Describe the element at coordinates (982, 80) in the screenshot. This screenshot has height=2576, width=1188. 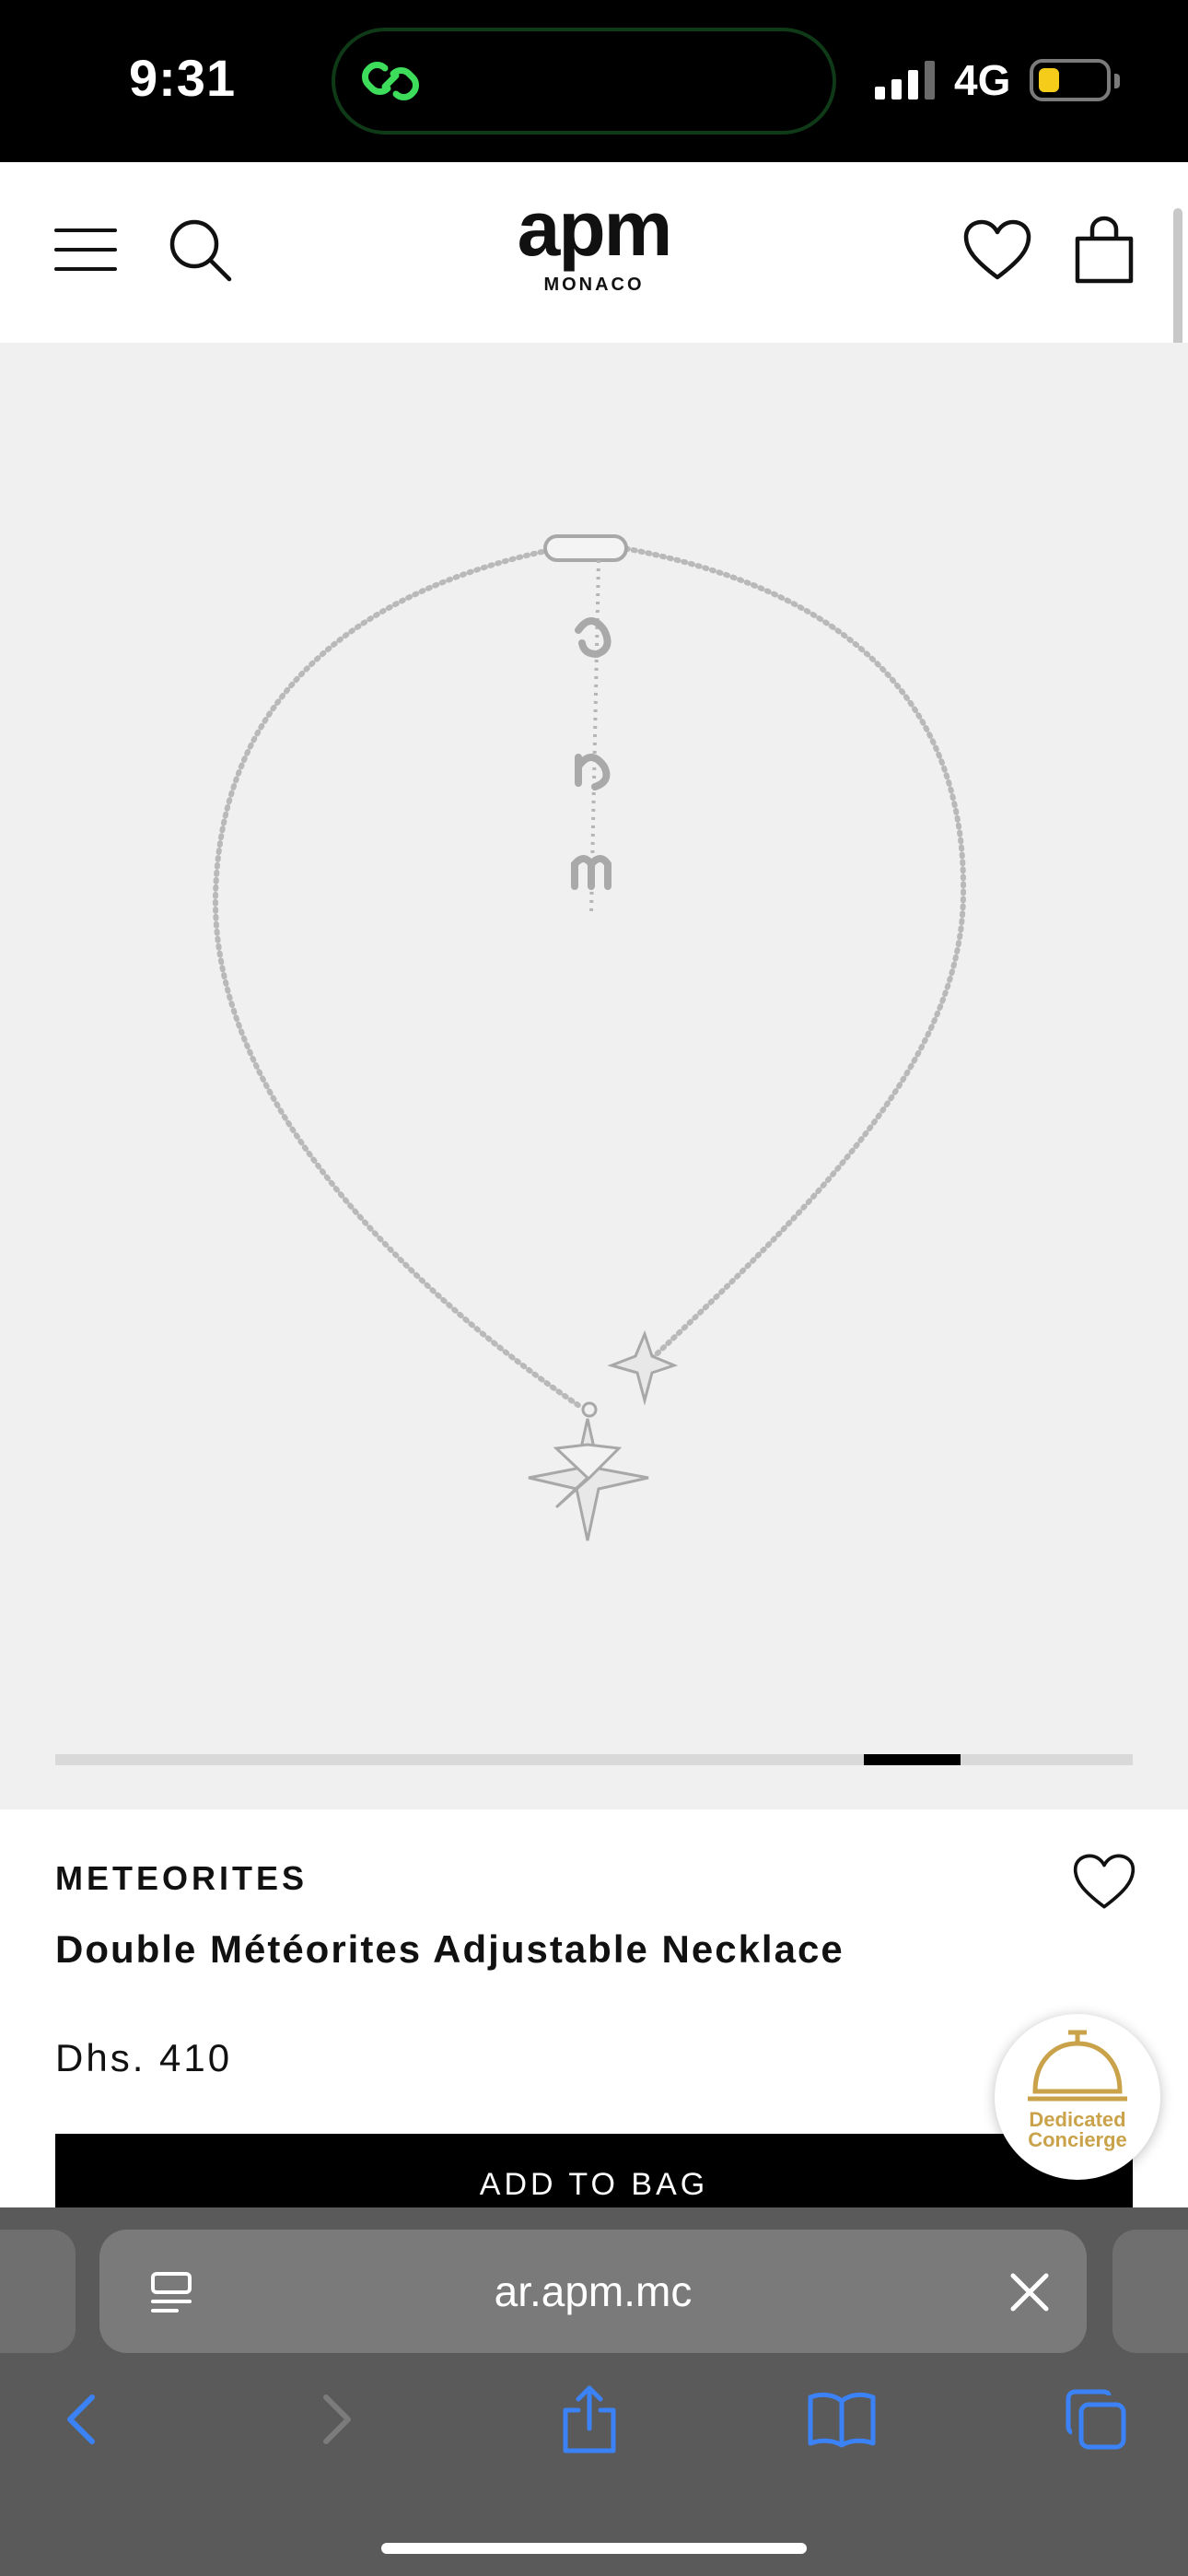
I see `network-type: 4G` at that location.